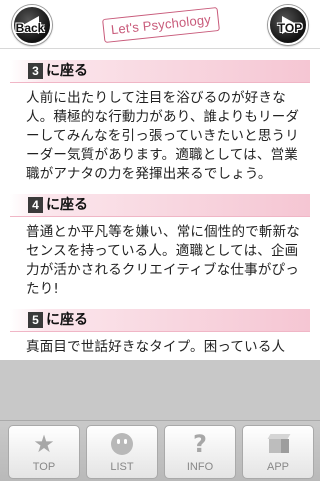  What do you see at coordinates (35, 320) in the screenshot?
I see `section-number: 5` at bounding box center [35, 320].